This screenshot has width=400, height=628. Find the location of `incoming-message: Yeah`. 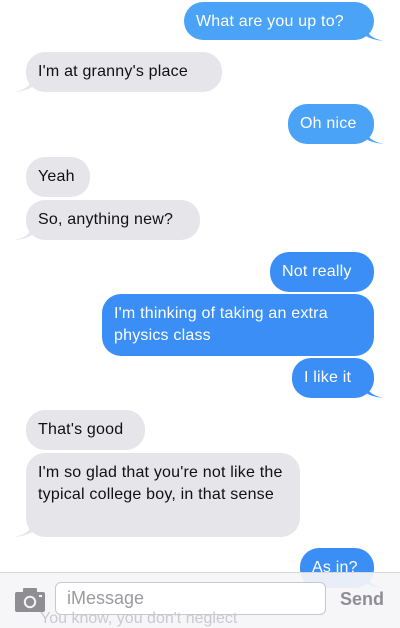

incoming-message: Yeah is located at coordinates (58, 177).